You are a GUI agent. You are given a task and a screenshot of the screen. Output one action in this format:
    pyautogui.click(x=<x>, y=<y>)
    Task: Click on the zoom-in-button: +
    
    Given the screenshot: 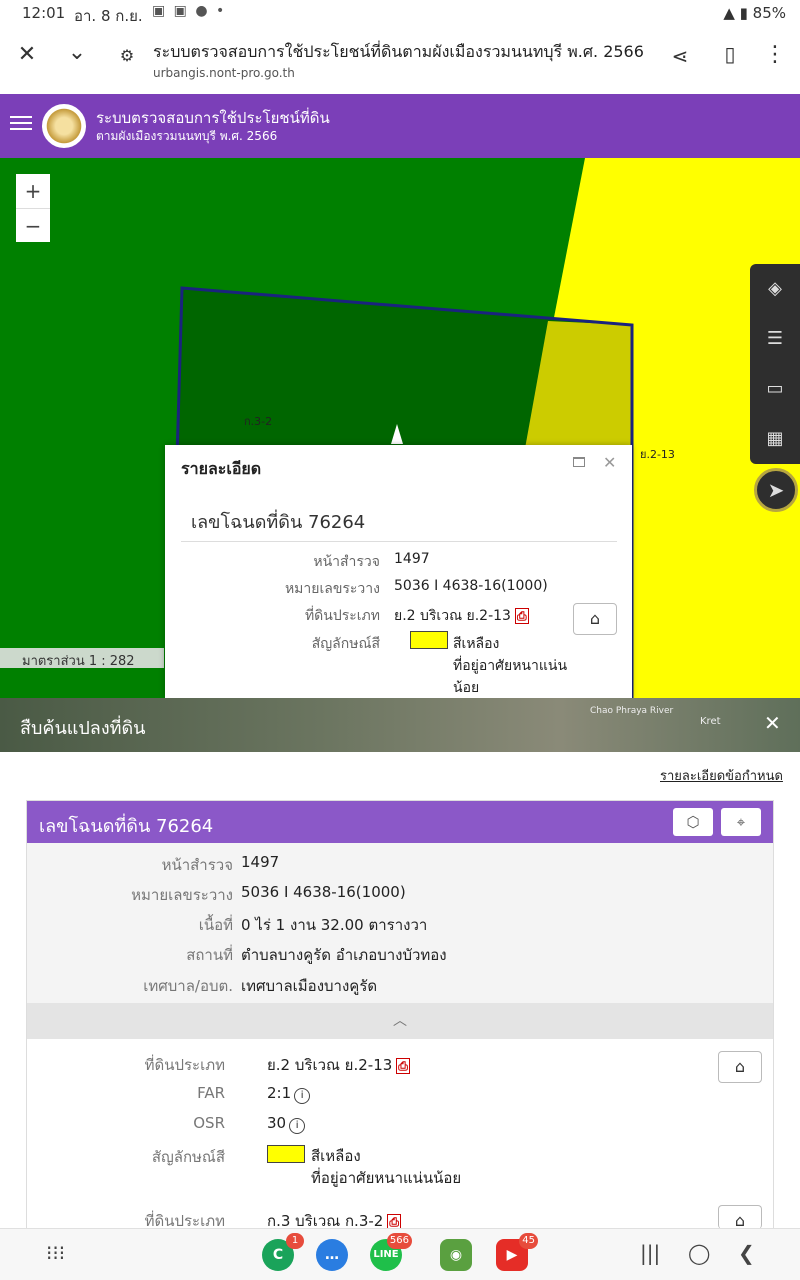 What is the action you would take?
    pyautogui.click(x=33, y=191)
    